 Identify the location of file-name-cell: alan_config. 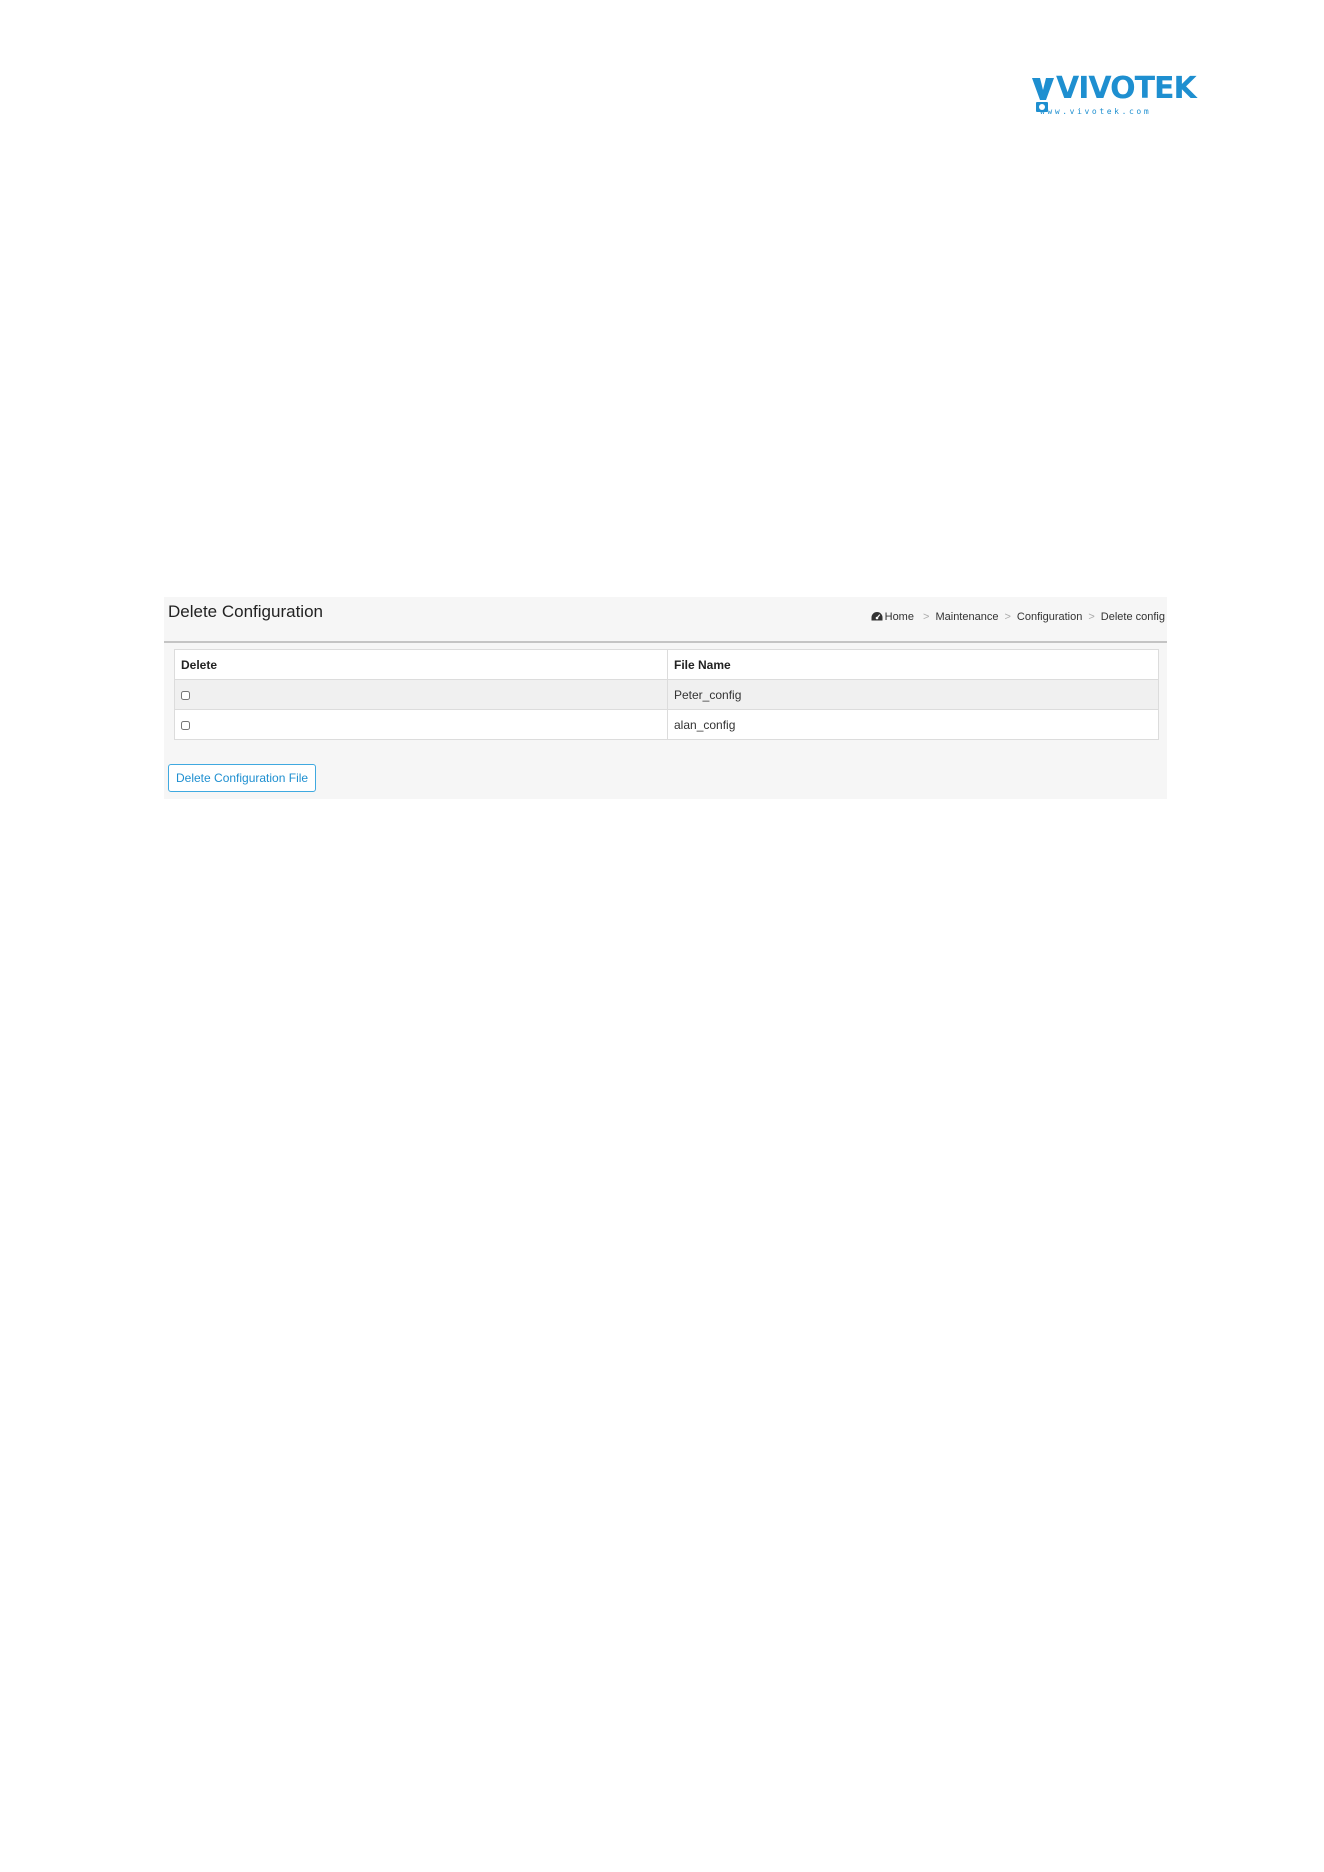
(913, 724).